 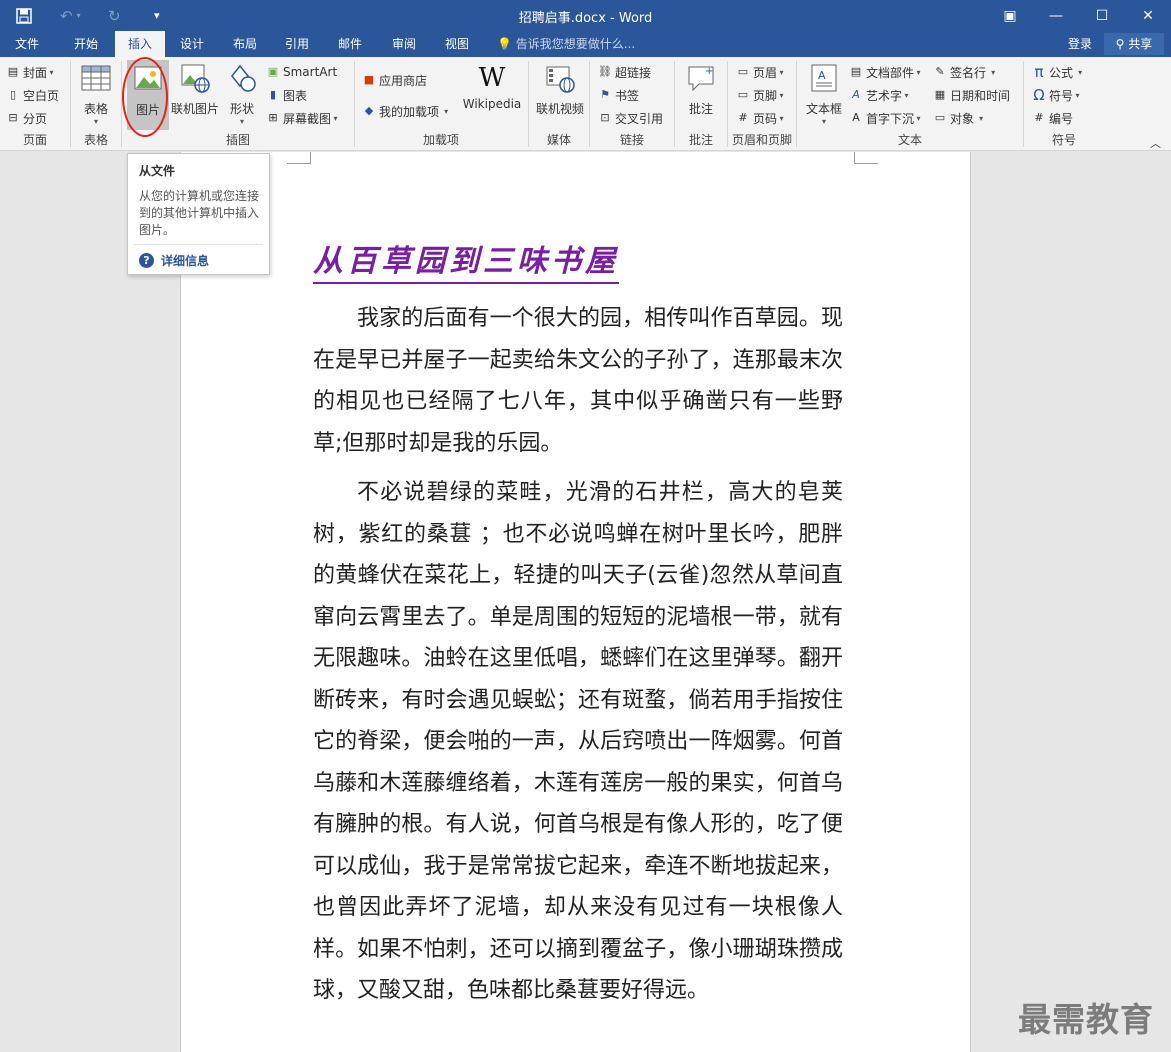 I want to click on screenshot-button: ⊞ 屏幕截图 ▾, so click(x=301, y=118).